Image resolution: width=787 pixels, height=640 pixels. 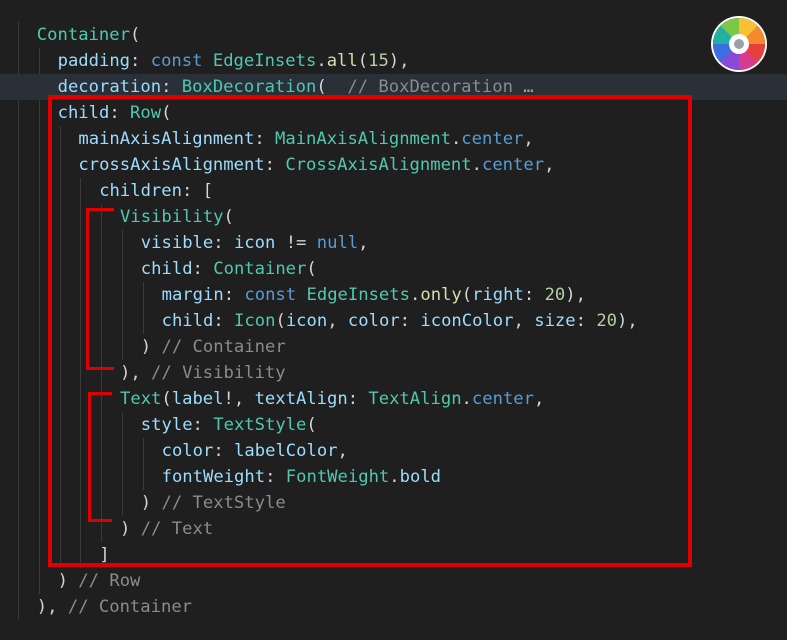 What do you see at coordinates (68, 581) in the screenshot?
I see `code-token: )` at bounding box center [68, 581].